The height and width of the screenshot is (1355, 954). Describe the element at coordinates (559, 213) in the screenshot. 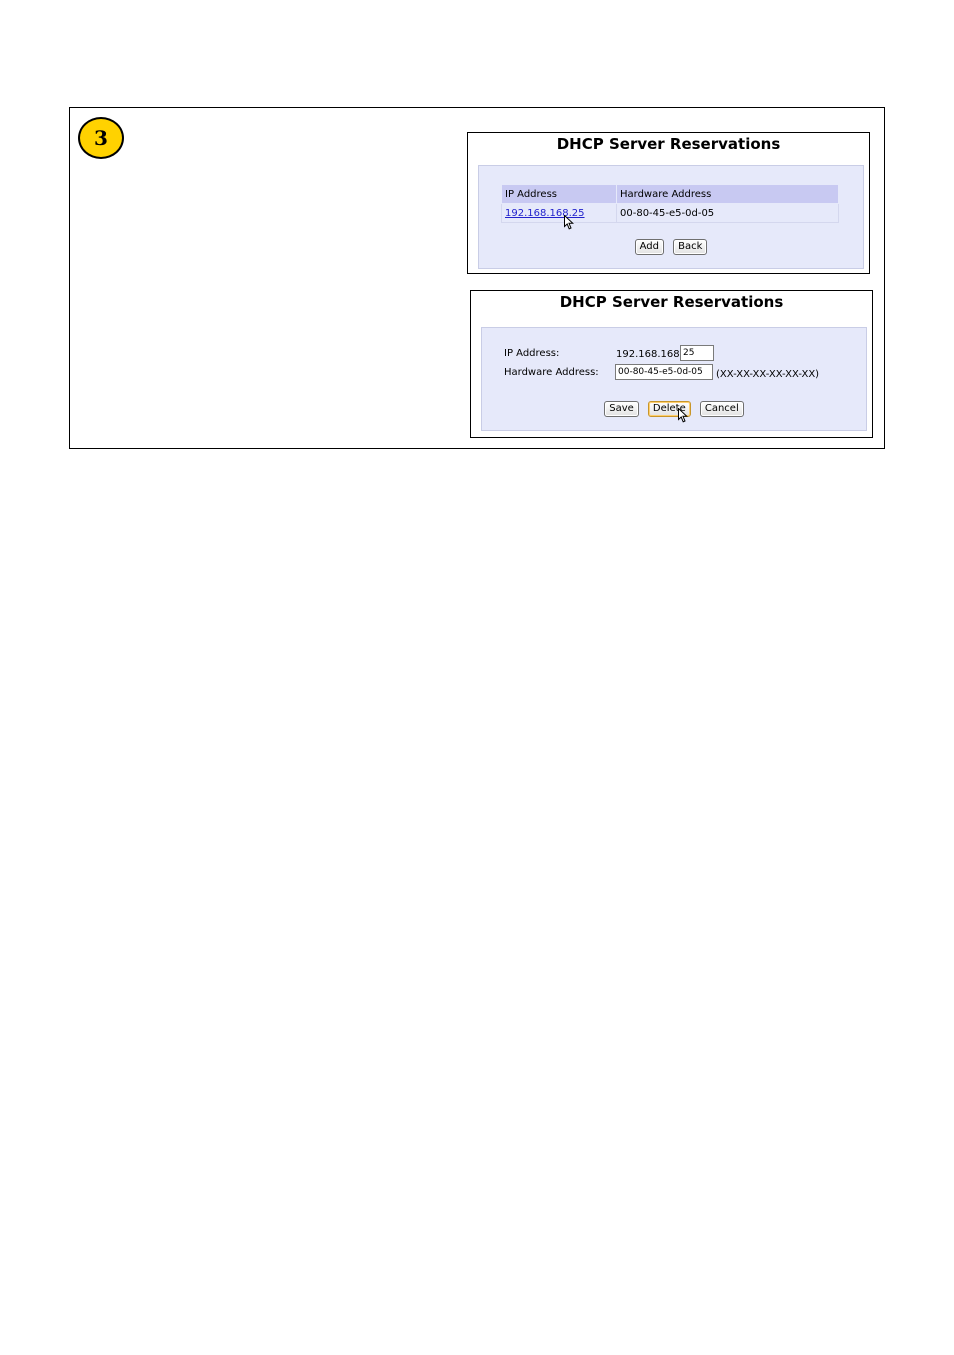

I see `ip-cell: 192.168.168.25` at that location.